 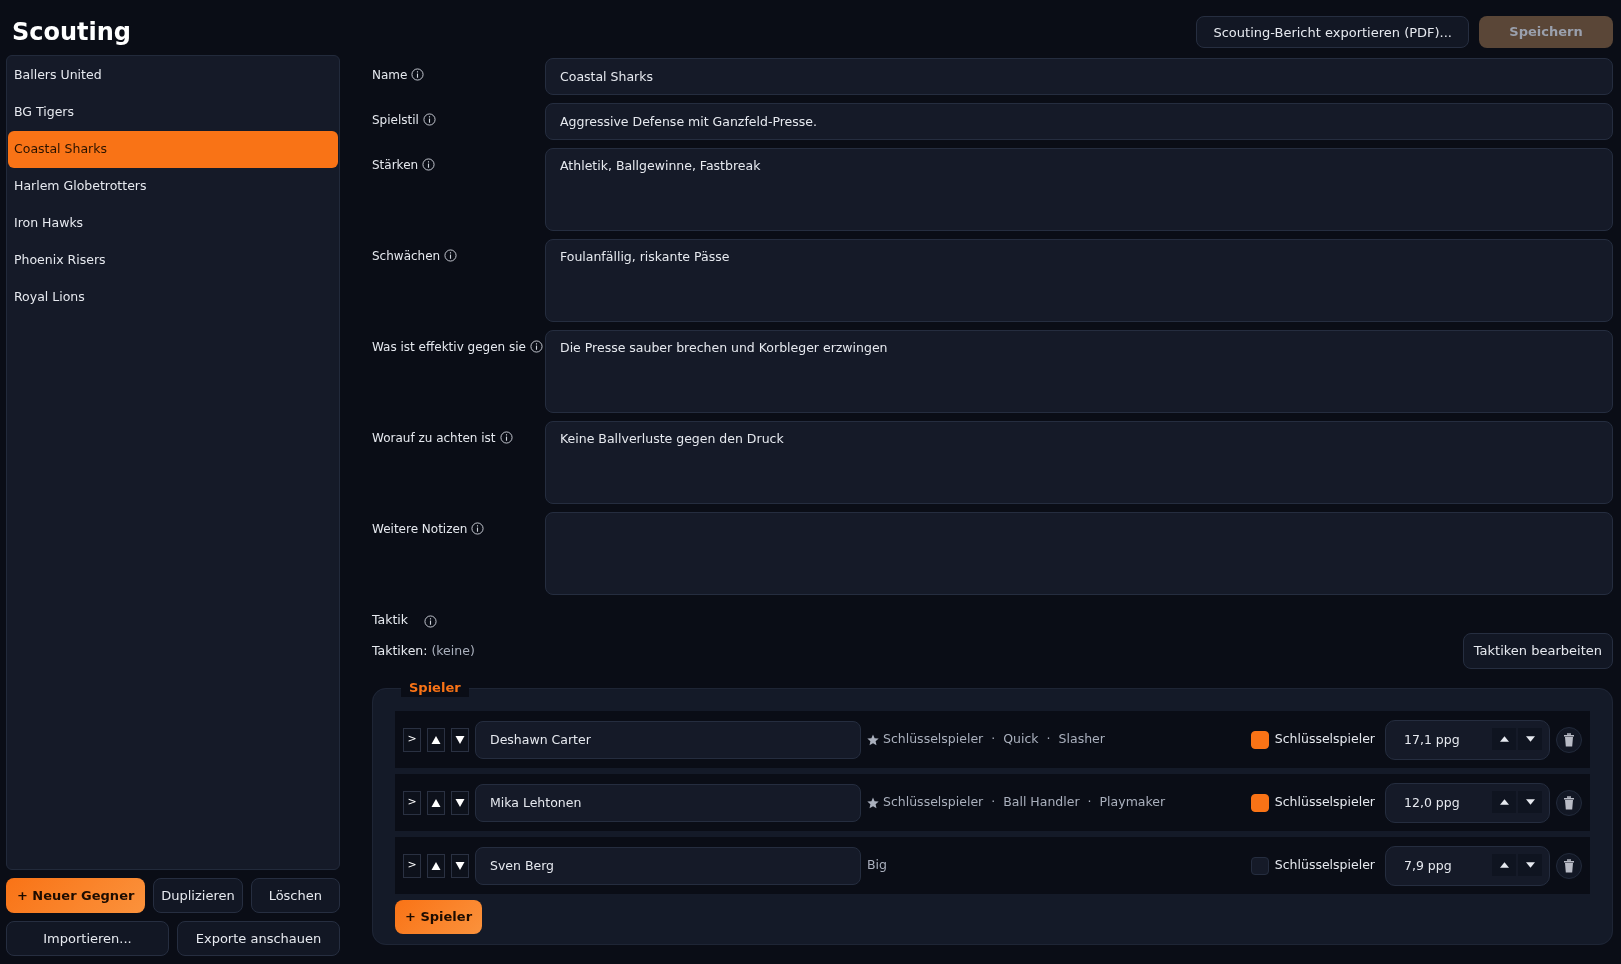 What do you see at coordinates (173, 260) in the screenshot?
I see `team-list-item: Phoenix Risers` at bounding box center [173, 260].